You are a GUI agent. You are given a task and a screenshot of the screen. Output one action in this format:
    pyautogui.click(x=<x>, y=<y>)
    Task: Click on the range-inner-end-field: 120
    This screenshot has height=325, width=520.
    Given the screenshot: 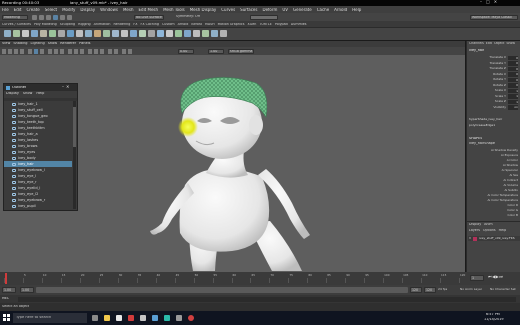 What is the action you would take?
    pyautogui.click(x=416, y=290)
    